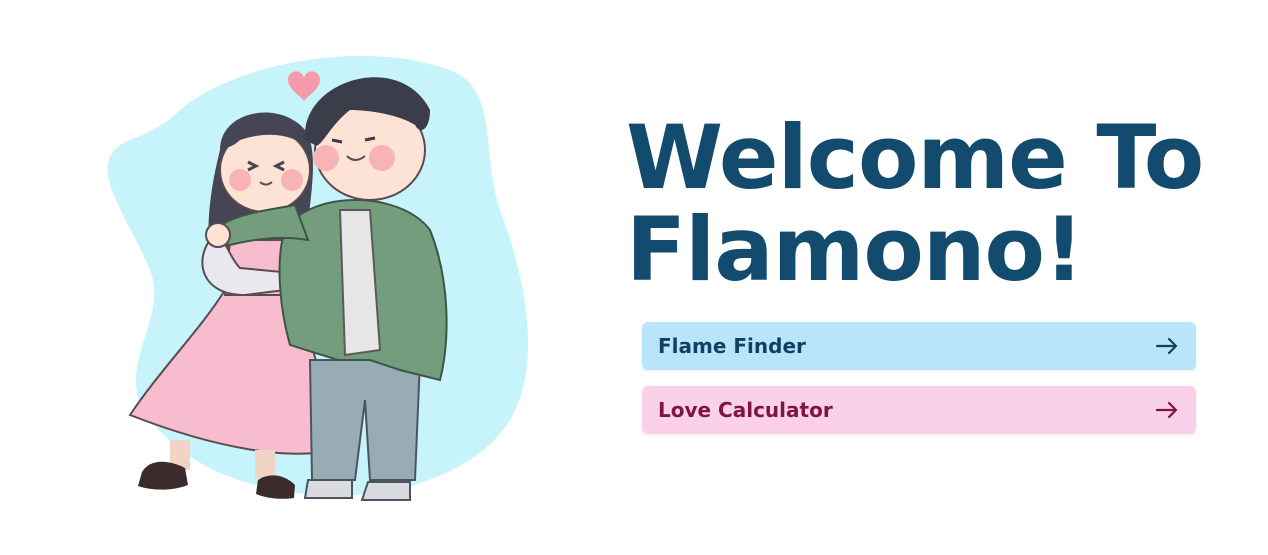 Image resolution: width=1268 pixels, height=555 pixels. What do you see at coordinates (919, 410) in the screenshot?
I see `love-calculator-button: Love Calculator` at bounding box center [919, 410].